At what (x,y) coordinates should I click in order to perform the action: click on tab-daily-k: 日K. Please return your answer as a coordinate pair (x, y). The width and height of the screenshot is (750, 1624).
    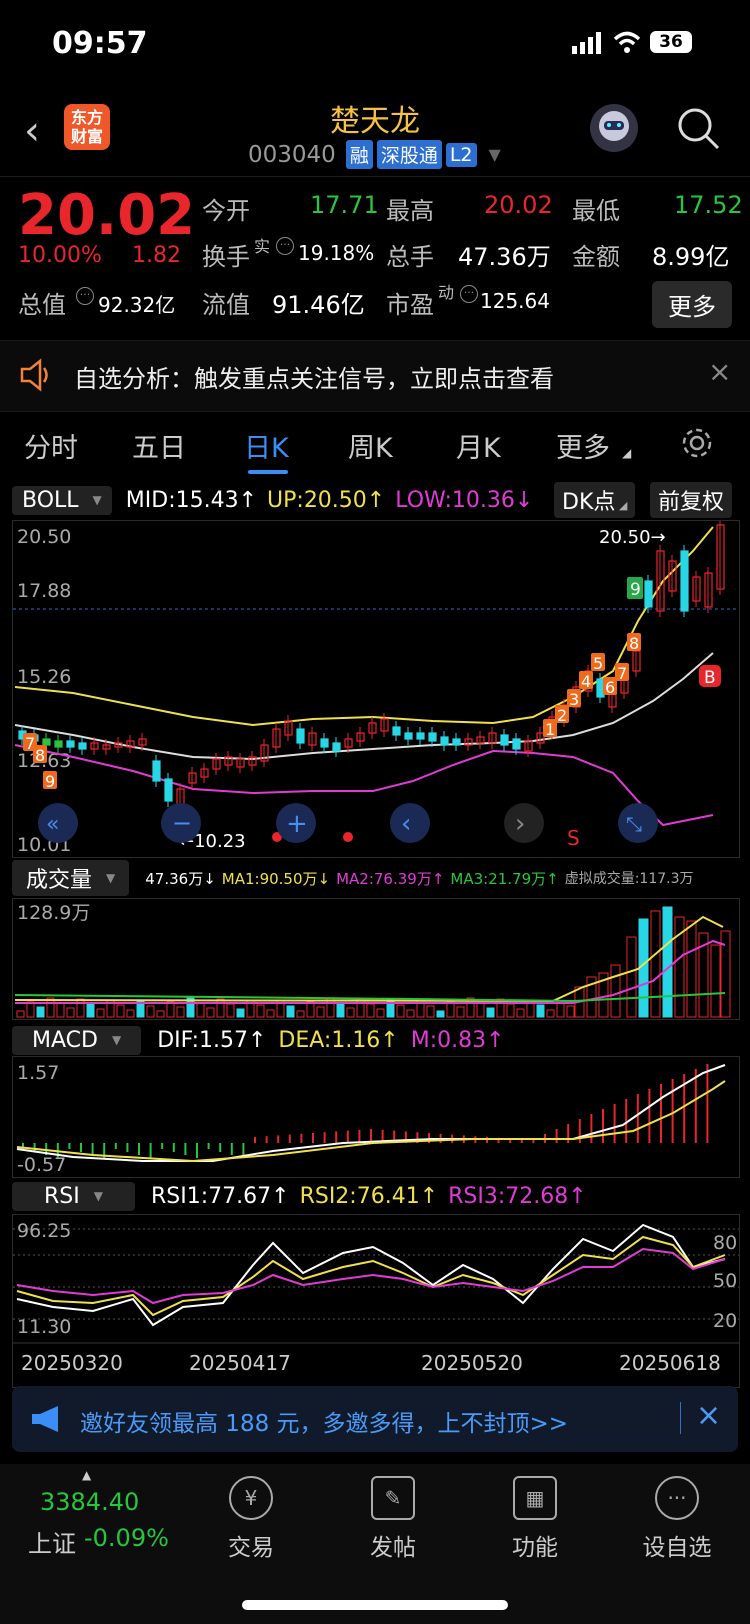
    Looking at the image, I should click on (266, 445).